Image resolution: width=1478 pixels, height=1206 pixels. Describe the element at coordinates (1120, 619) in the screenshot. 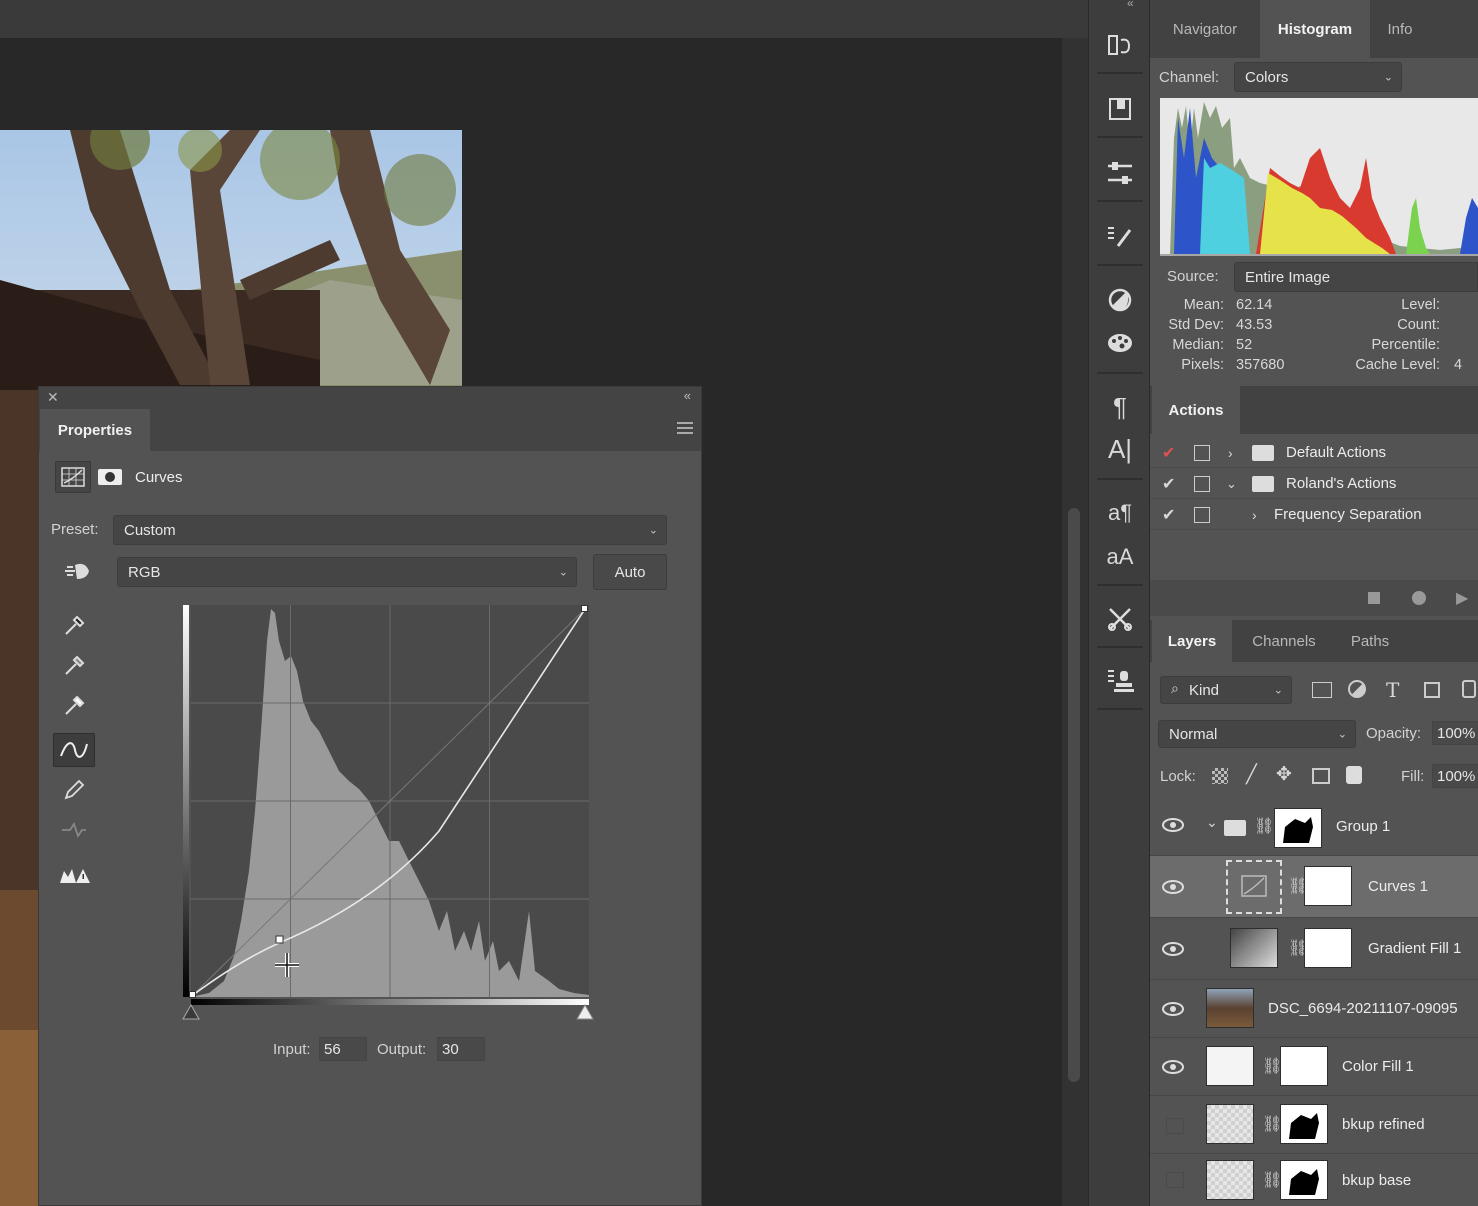

I see `tool-presets-icon` at that location.